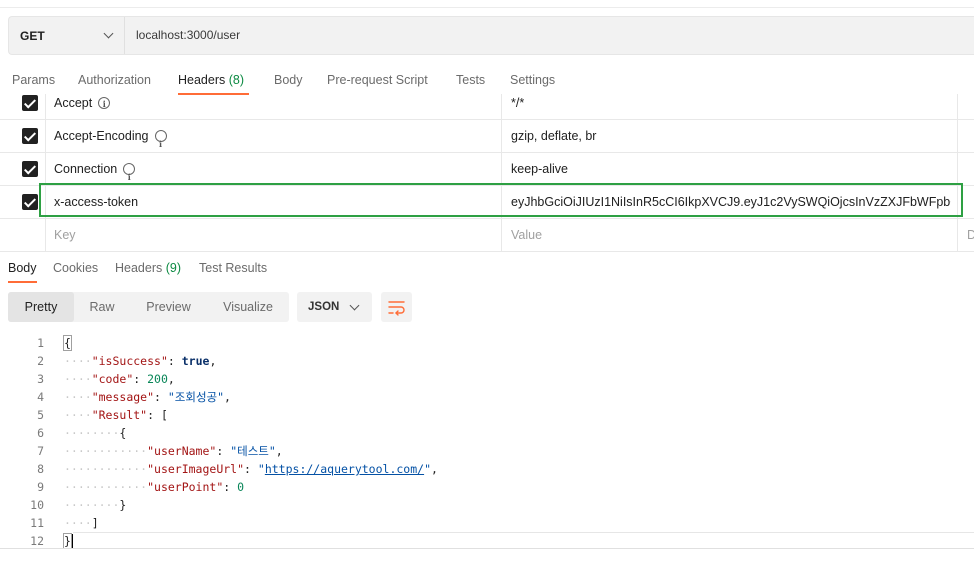 This screenshot has width=974, height=575. Describe the element at coordinates (119, 415) in the screenshot. I see `json-key: "Result"` at that location.